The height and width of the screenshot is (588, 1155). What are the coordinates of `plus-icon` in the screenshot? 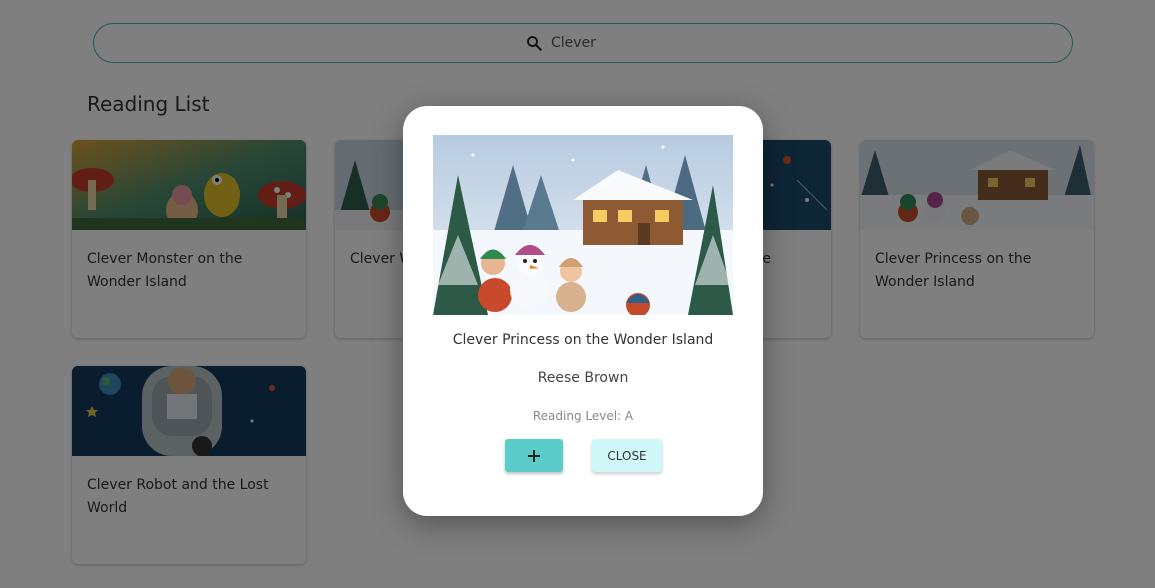 It's located at (534, 455).